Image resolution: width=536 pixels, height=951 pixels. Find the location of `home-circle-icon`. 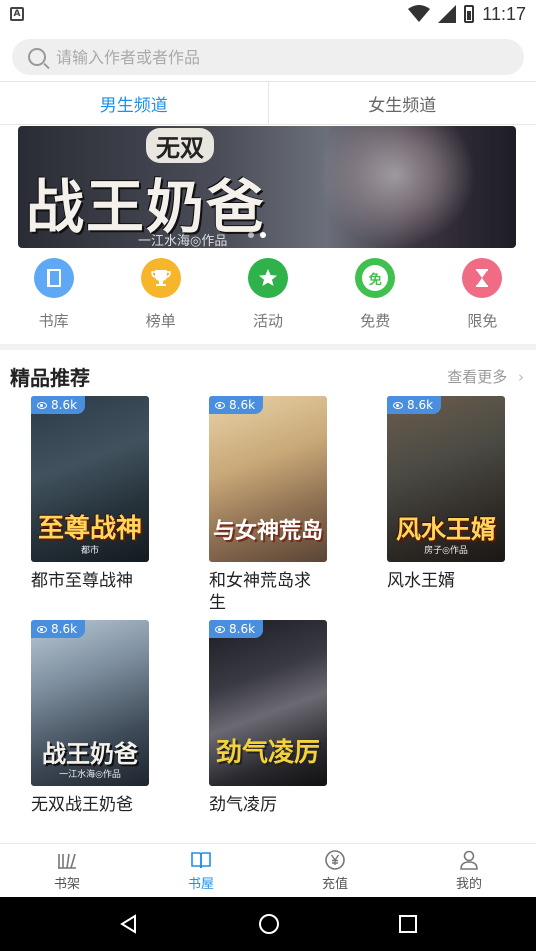

home-circle-icon is located at coordinates (269, 924).